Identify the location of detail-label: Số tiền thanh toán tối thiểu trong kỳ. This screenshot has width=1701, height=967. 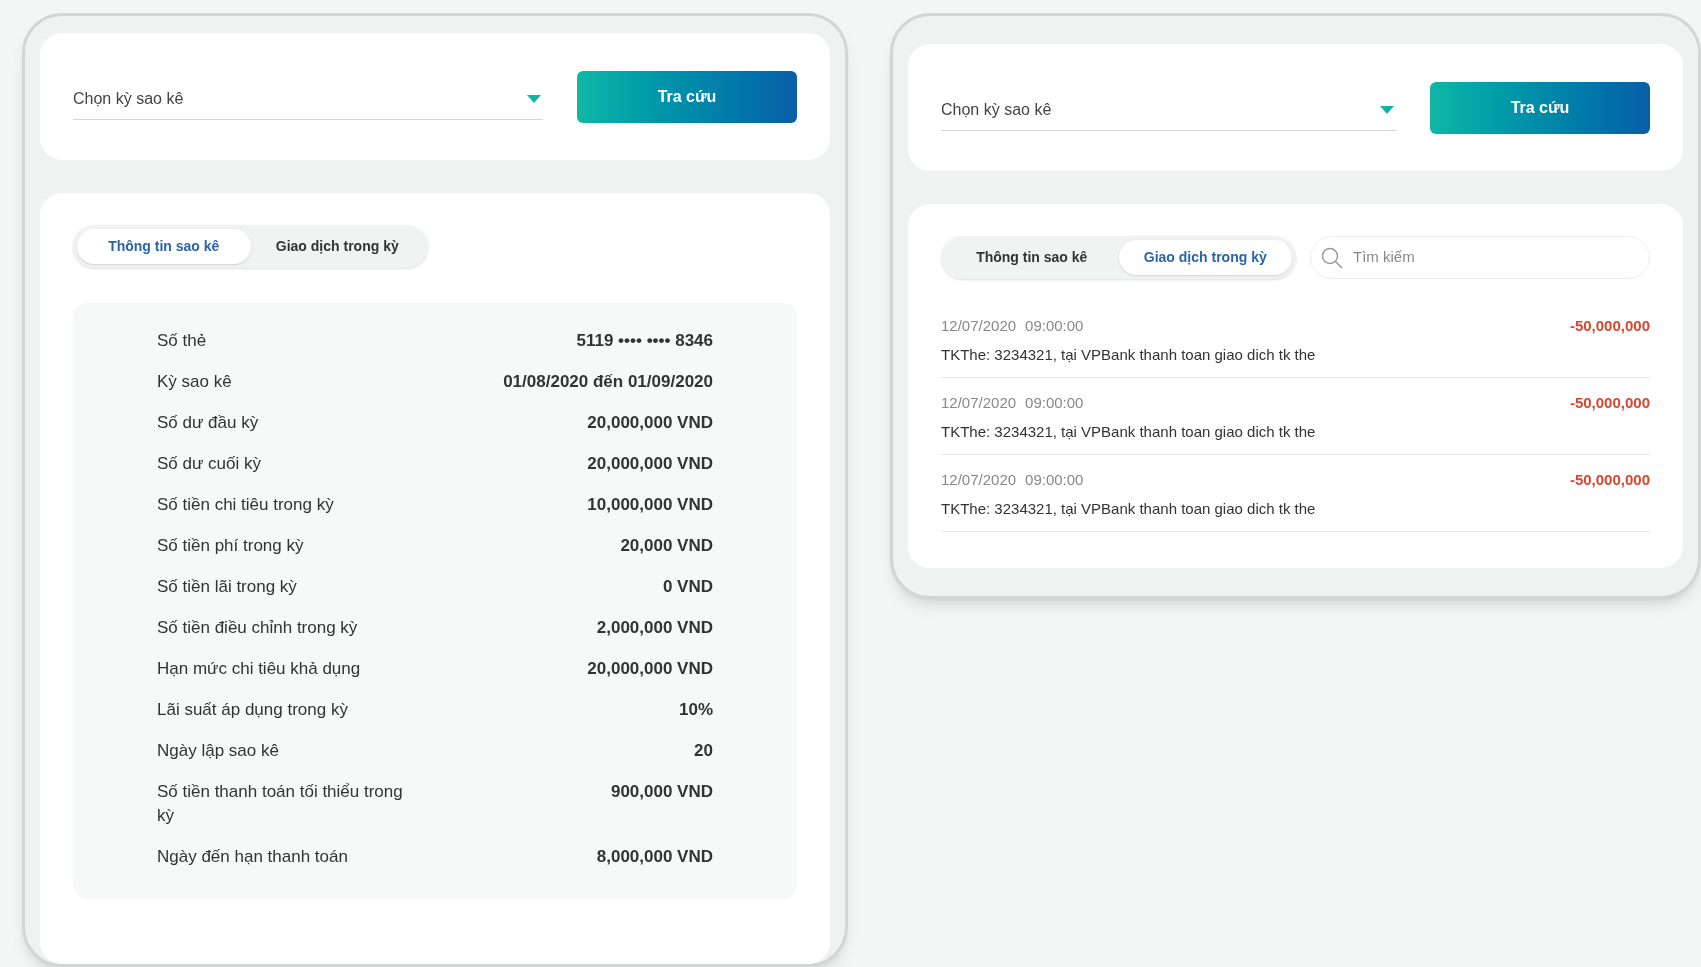
(280, 804).